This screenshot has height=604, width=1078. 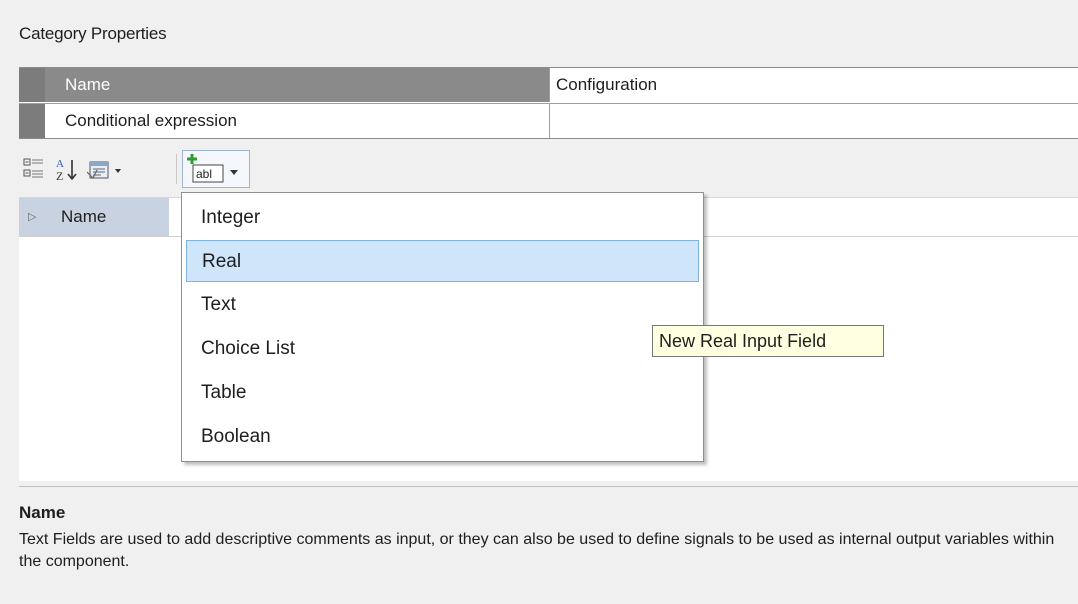 What do you see at coordinates (217, 172) in the screenshot?
I see `add-text-field-icon: abl` at bounding box center [217, 172].